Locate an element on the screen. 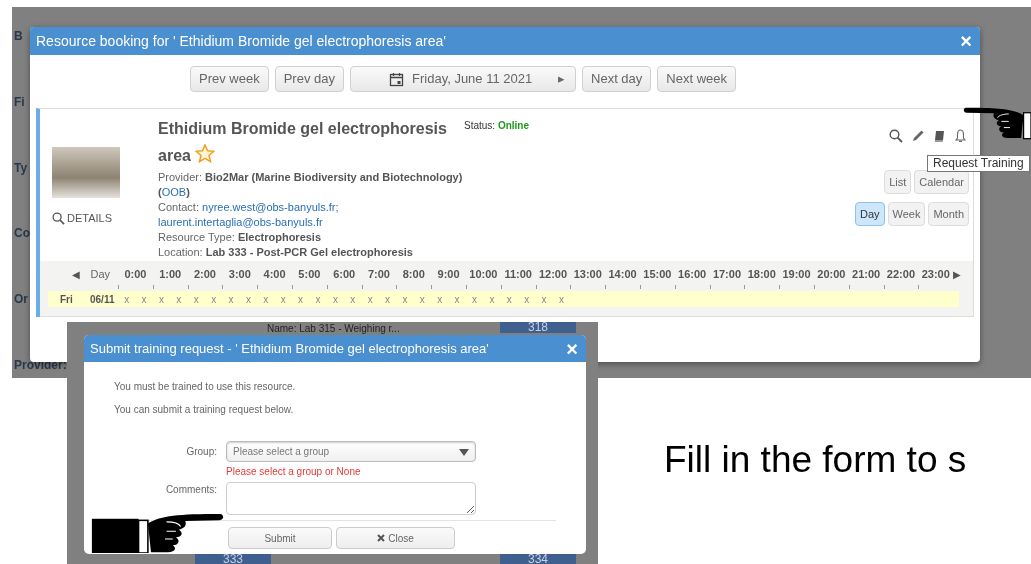 This screenshot has width=1031, height=564. hour-label: 7:00 is located at coordinates (378, 274).